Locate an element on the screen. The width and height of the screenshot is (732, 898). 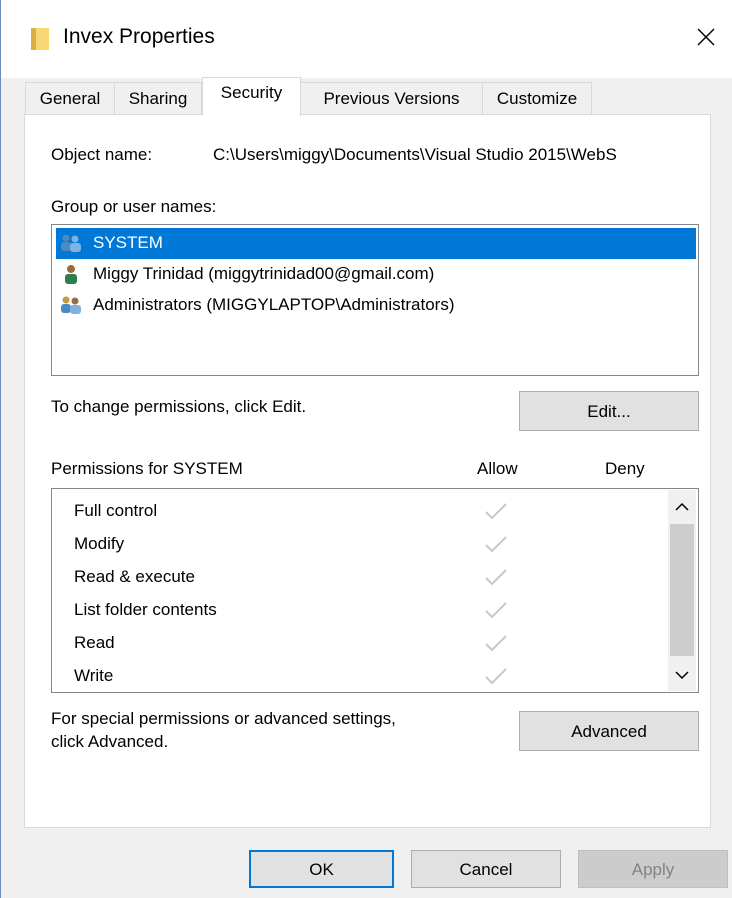
tab-security: Security is located at coordinates (251, 96).